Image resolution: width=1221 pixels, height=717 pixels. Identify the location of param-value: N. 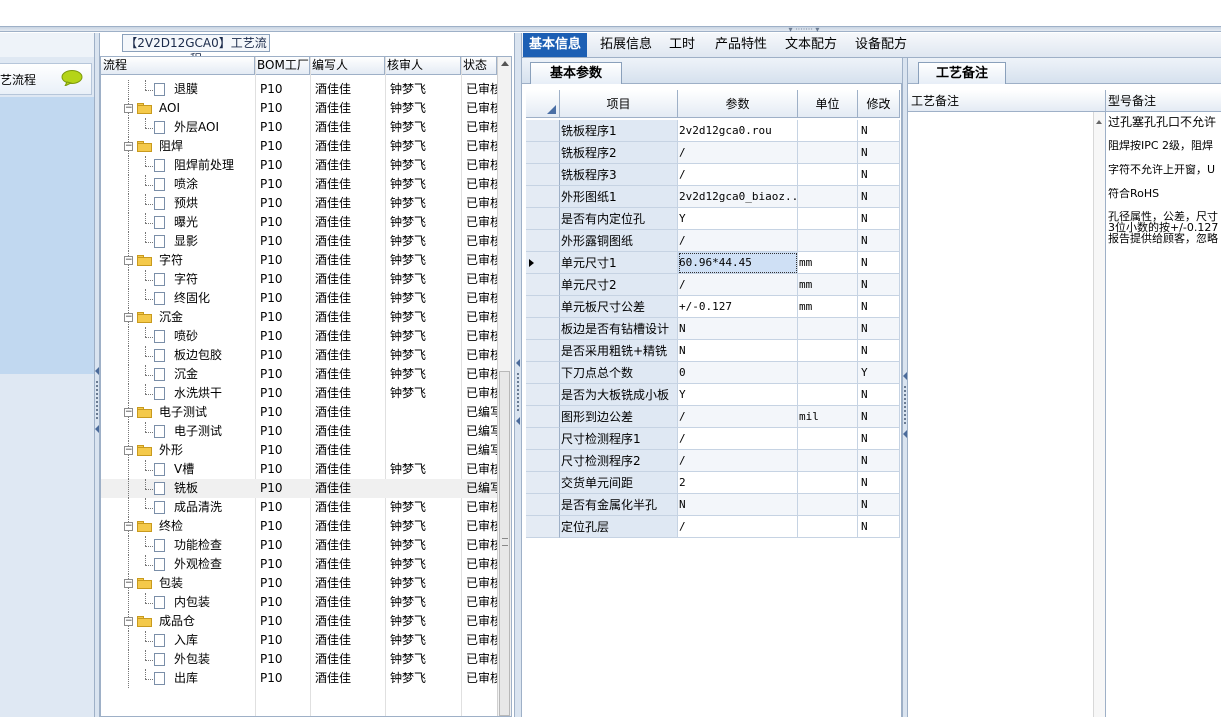
(738, 351).